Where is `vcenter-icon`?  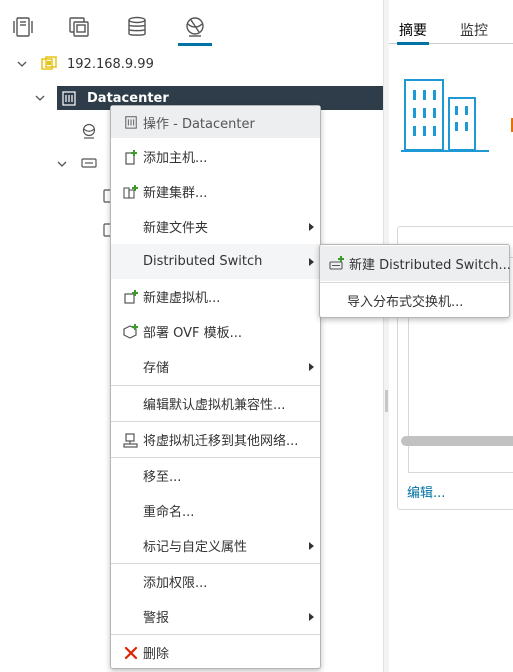 vcenter-icon is located at coordinates (49, 64).